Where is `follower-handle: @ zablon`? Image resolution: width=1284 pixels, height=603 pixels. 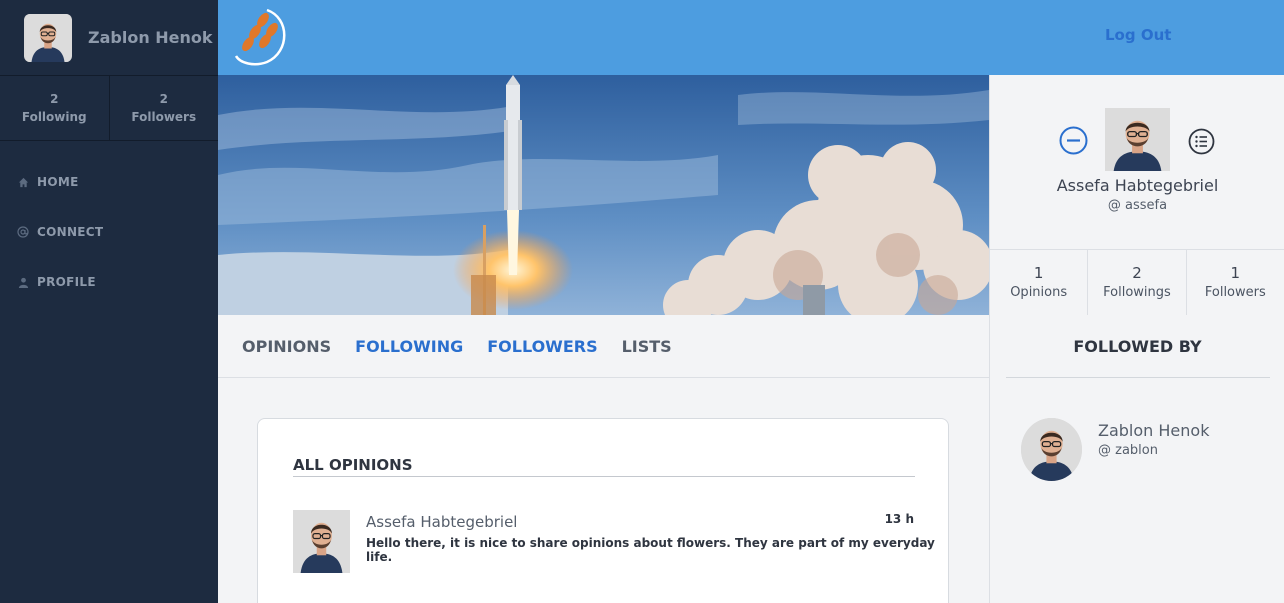
follower-handle: @ zablon is located at coordinates (1128, 450).